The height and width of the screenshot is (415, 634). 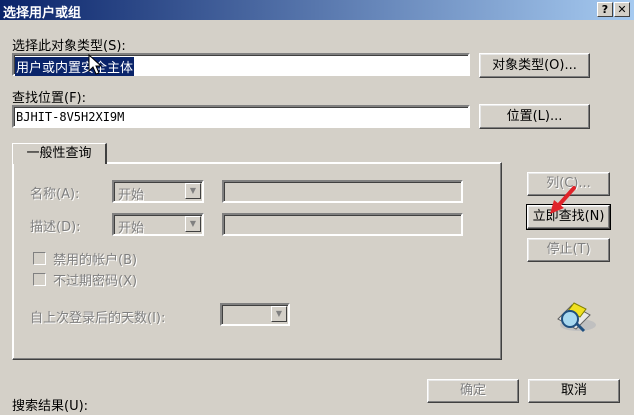 I want to click on disabled-accounts-label: 禁用的帐户(B), so click(x=95, y=260).